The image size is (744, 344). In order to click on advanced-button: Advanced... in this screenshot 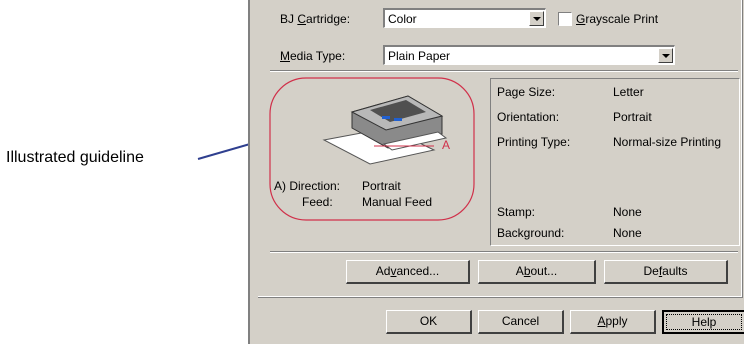, I will do `click(408, 272)`.